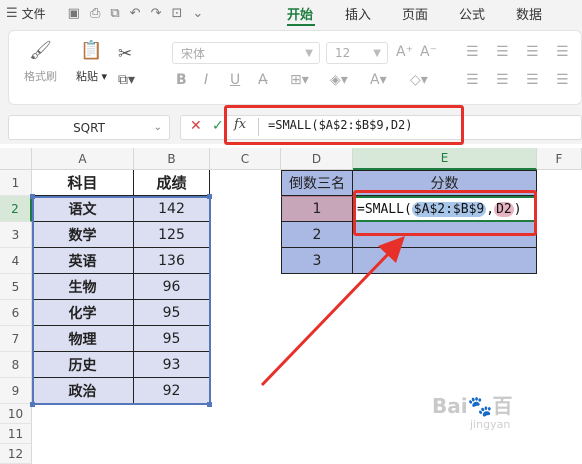 The image size is (582, 464). I want to click on format-painter-label: 格式刷, so click(40, 76).